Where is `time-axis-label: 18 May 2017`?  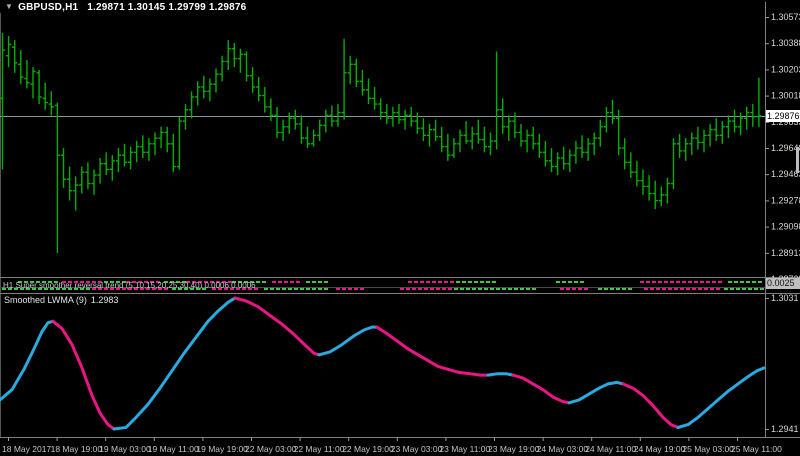 time-axis-label: 18 May 2017 is located at coordinates (26, 449).